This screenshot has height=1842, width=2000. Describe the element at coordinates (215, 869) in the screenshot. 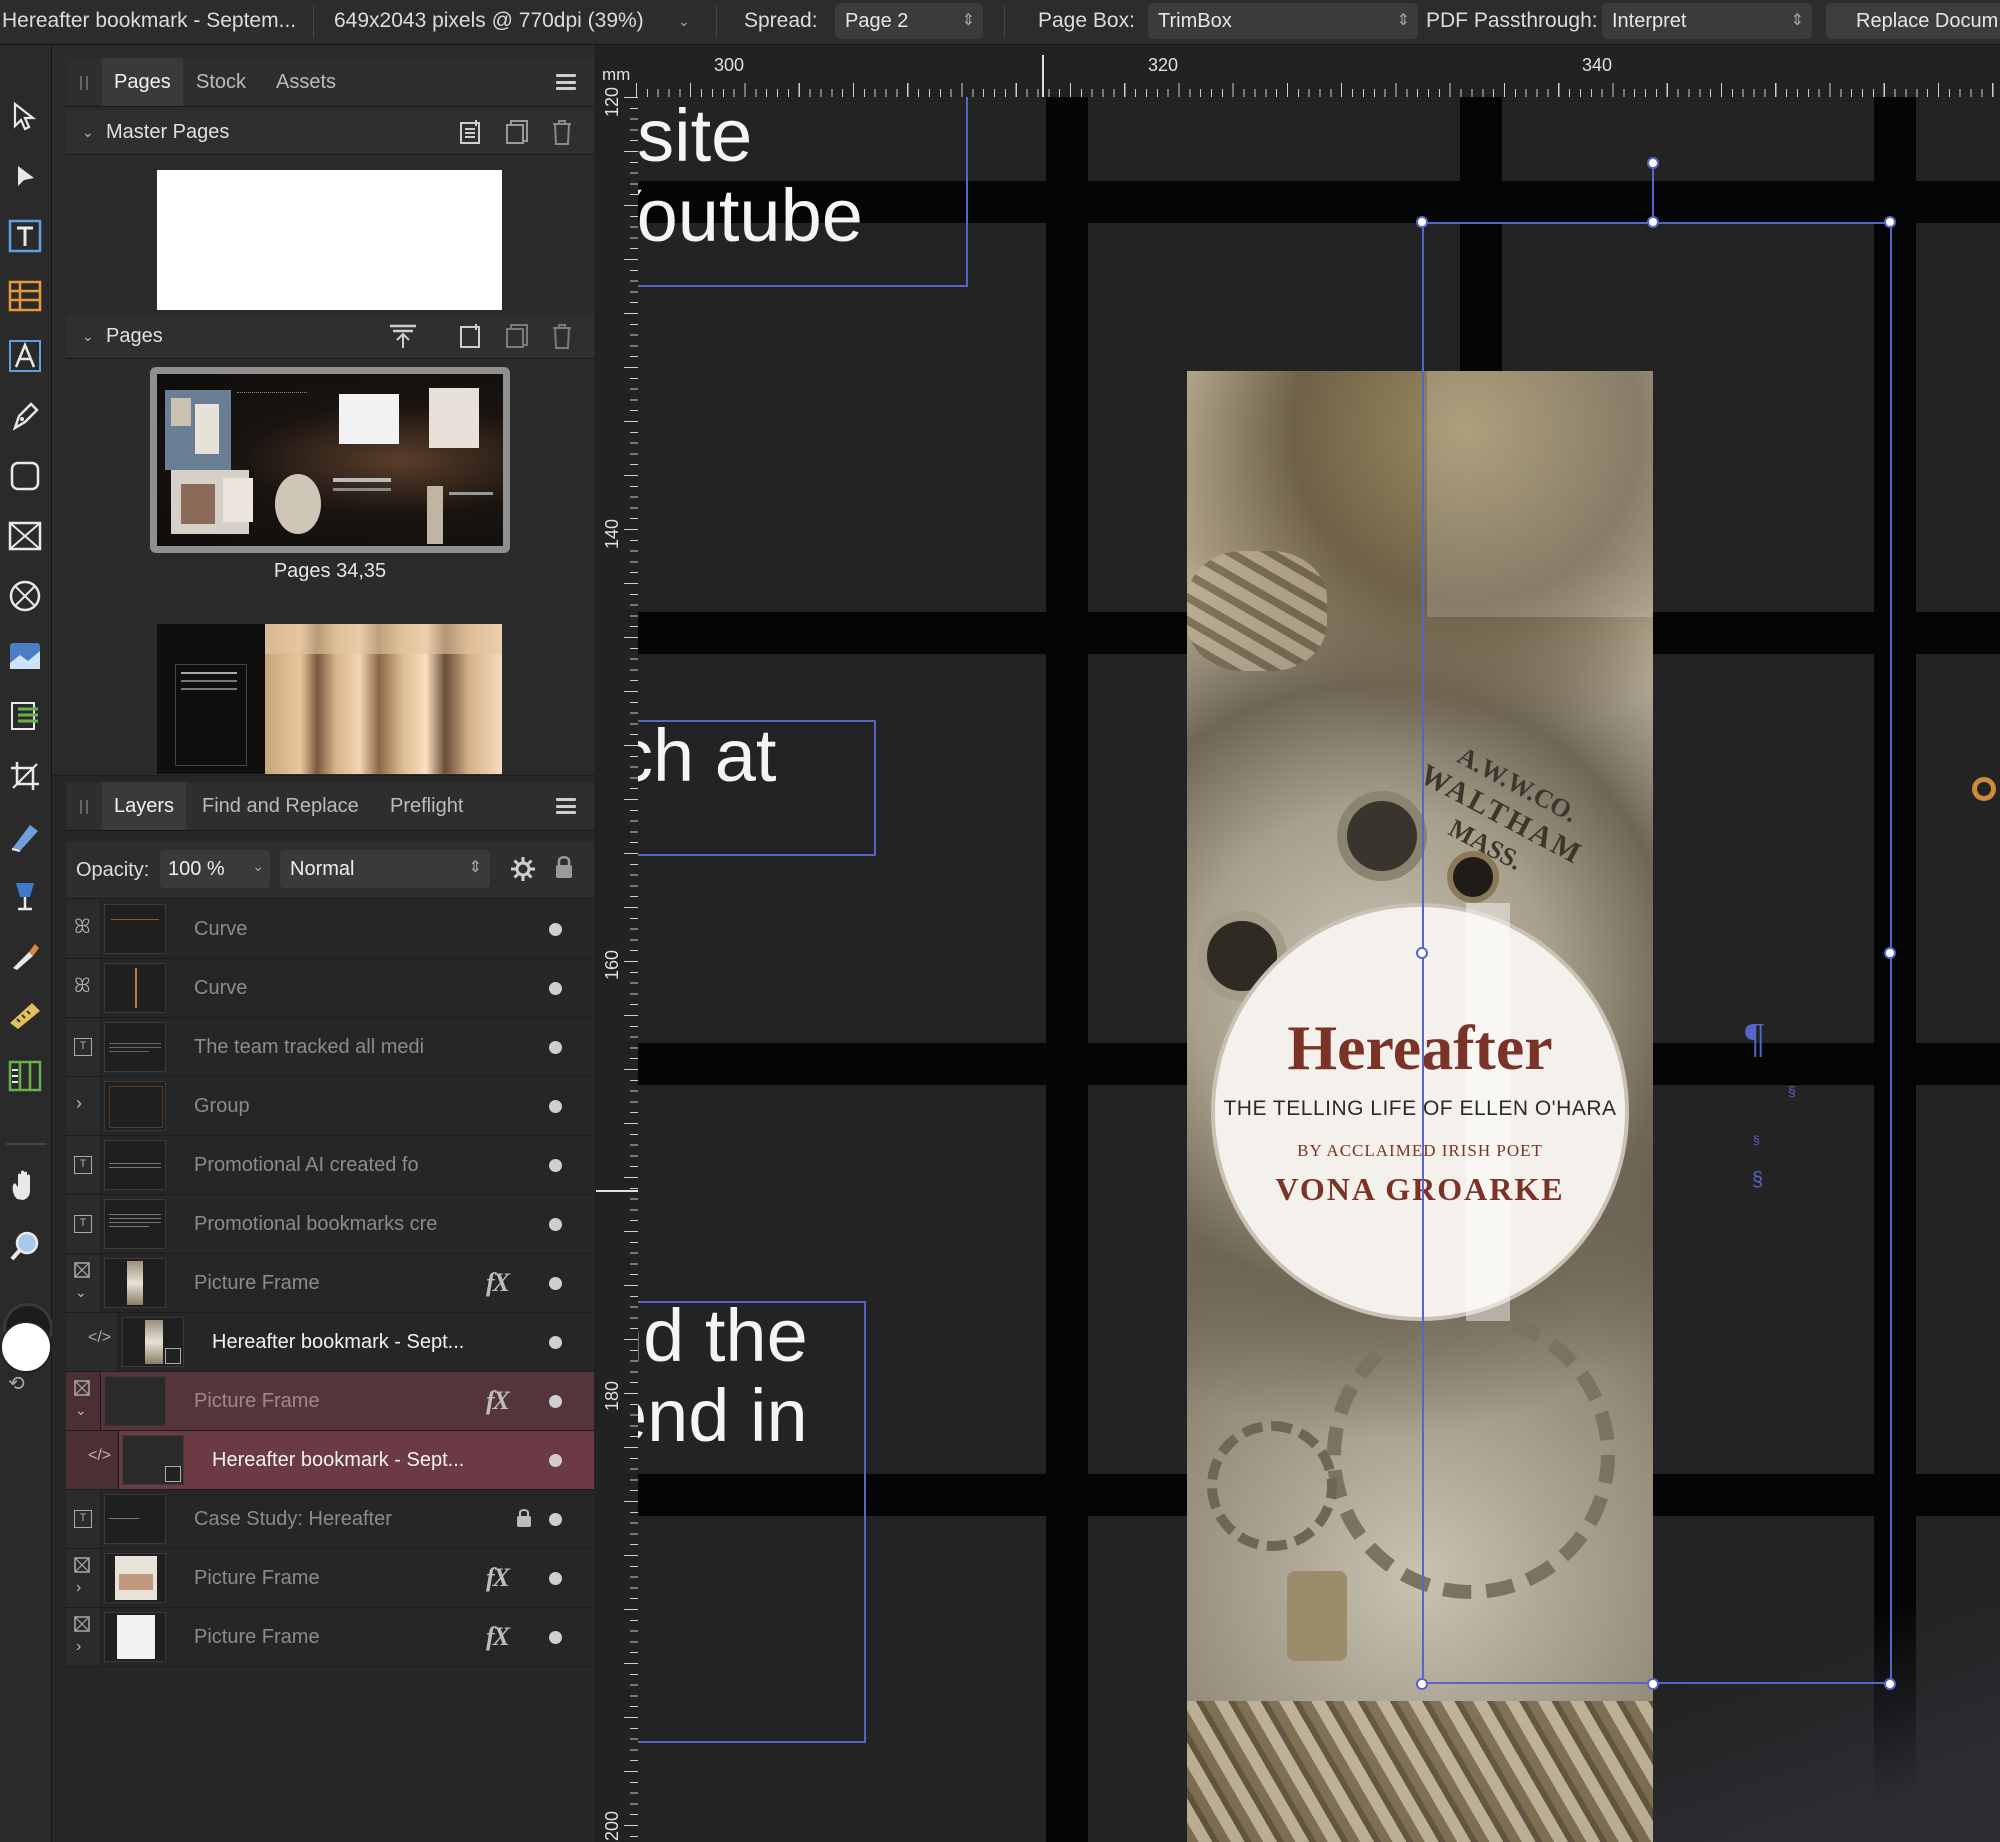

I see `opacity-field: 100 % ⌄` at that location.